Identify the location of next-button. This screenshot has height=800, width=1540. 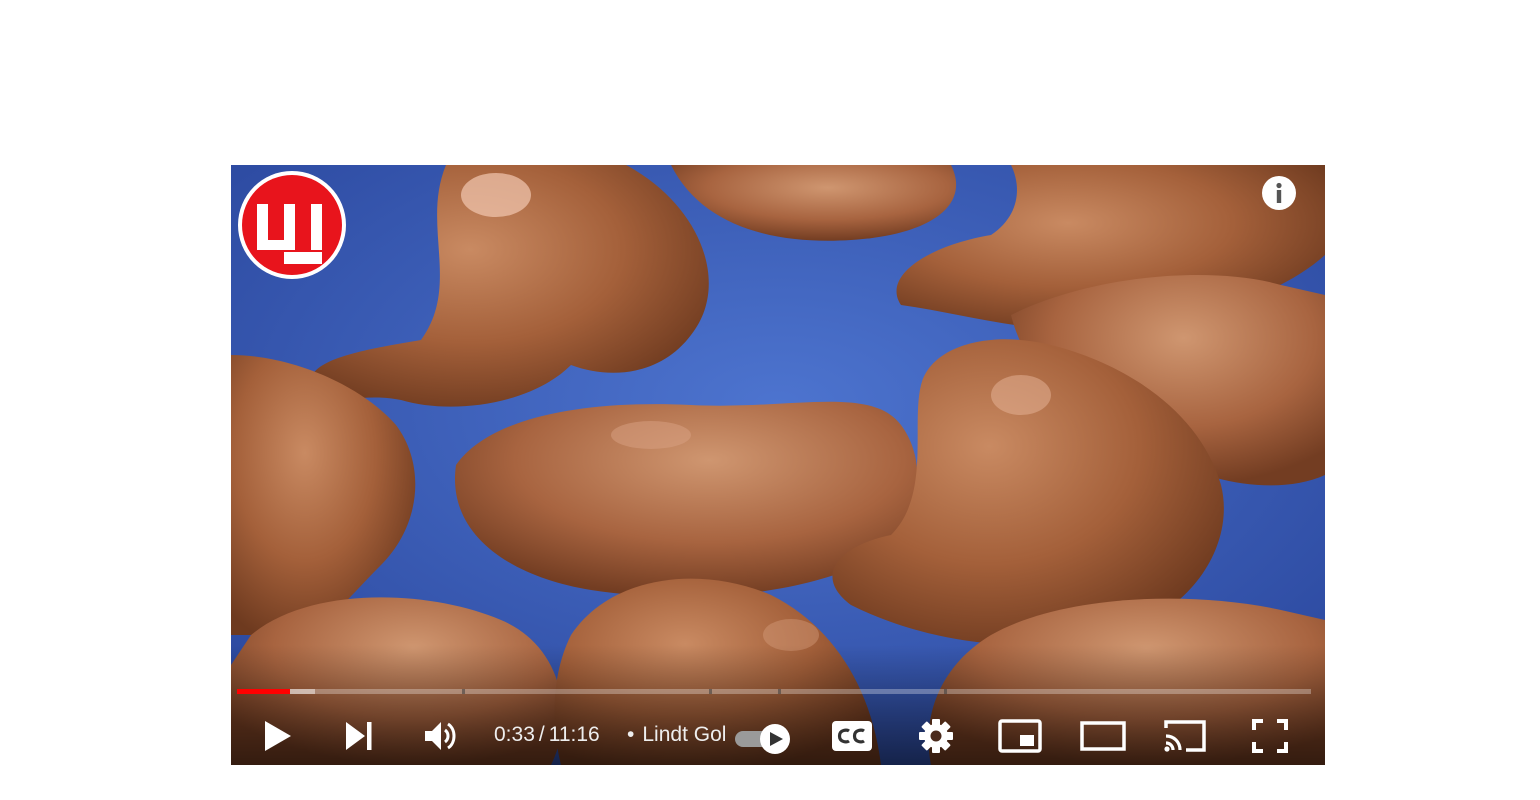
(359, 736).